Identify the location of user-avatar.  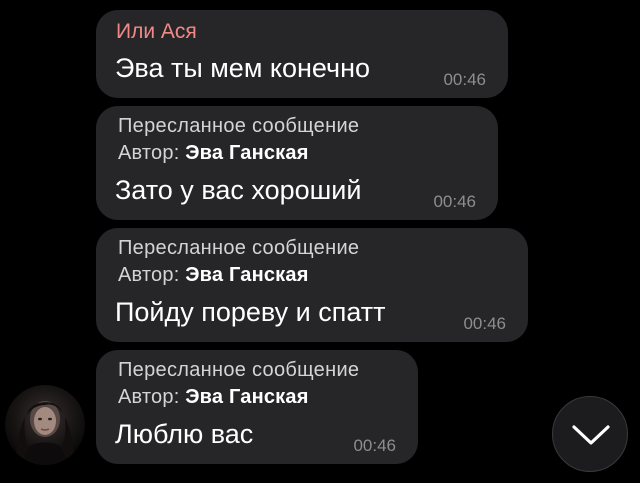
(45, 425).